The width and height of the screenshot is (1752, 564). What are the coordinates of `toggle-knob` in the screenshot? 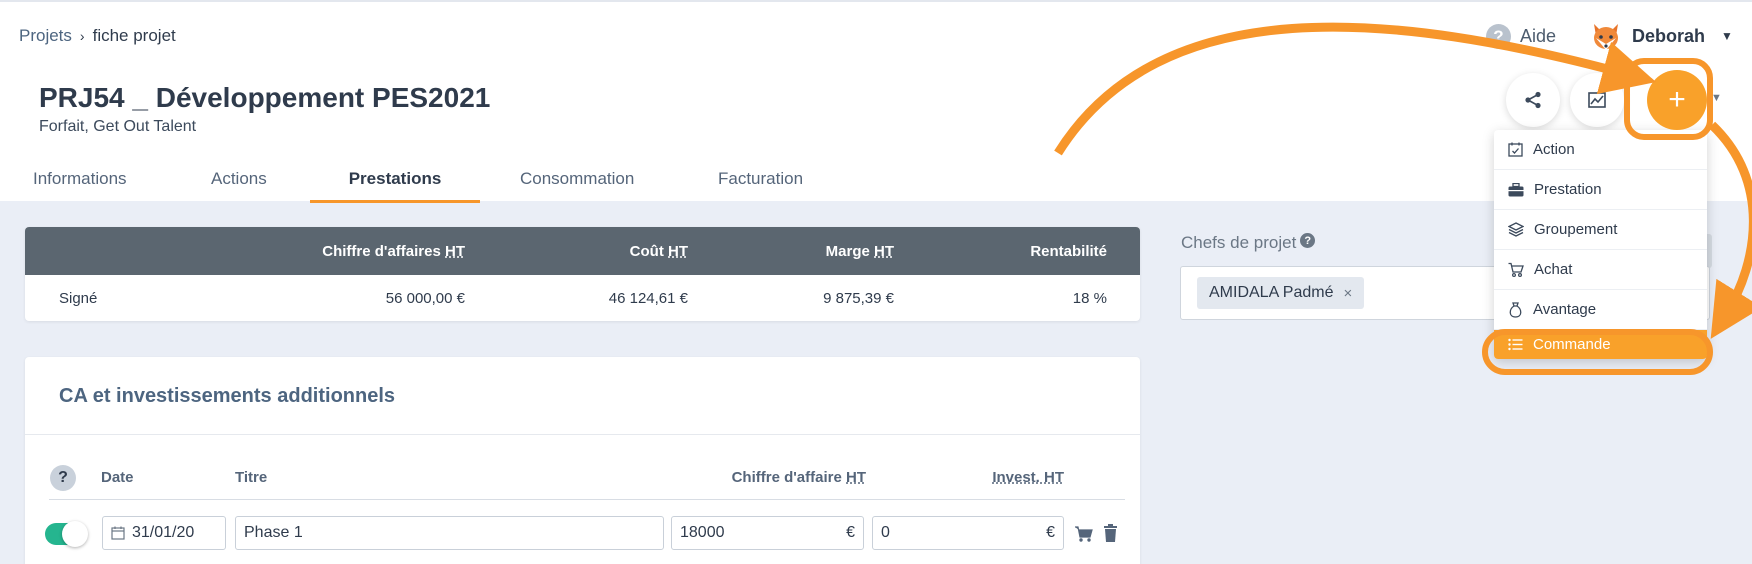 It's located at (75, 534).